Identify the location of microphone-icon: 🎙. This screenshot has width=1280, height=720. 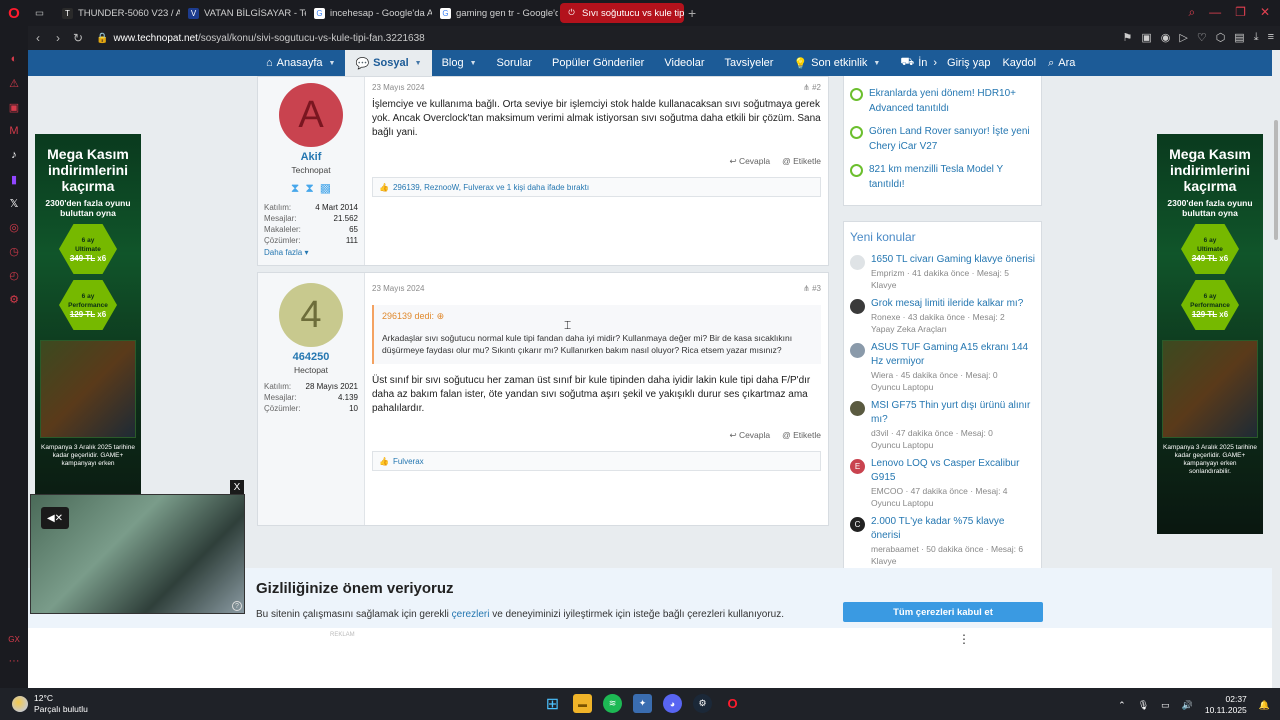
(1143, 705).